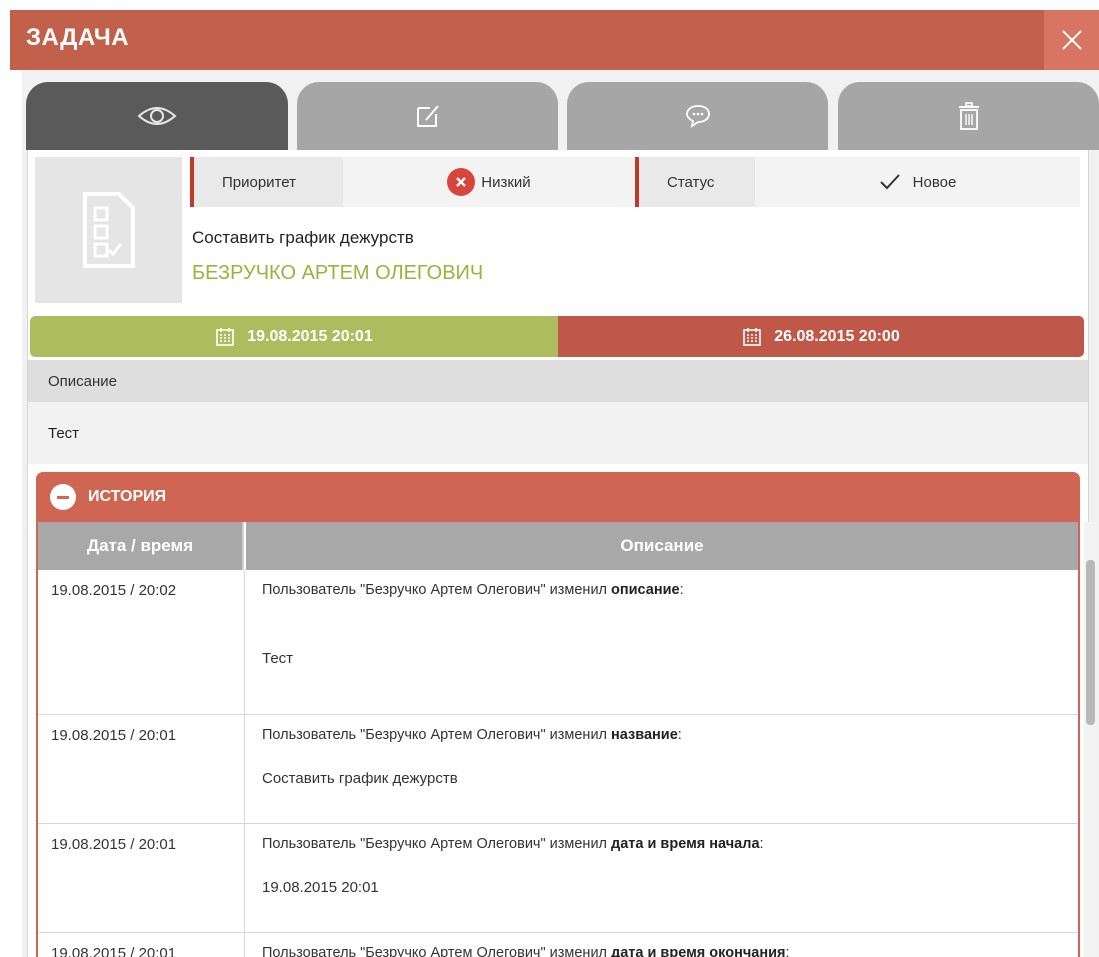 The height and width of the screenshot is (957, 1099). What do you see at coordinates (360, 778) in the screenshot?
I see `row-value: Составить график дежурств` at bounding box center [360, 778].